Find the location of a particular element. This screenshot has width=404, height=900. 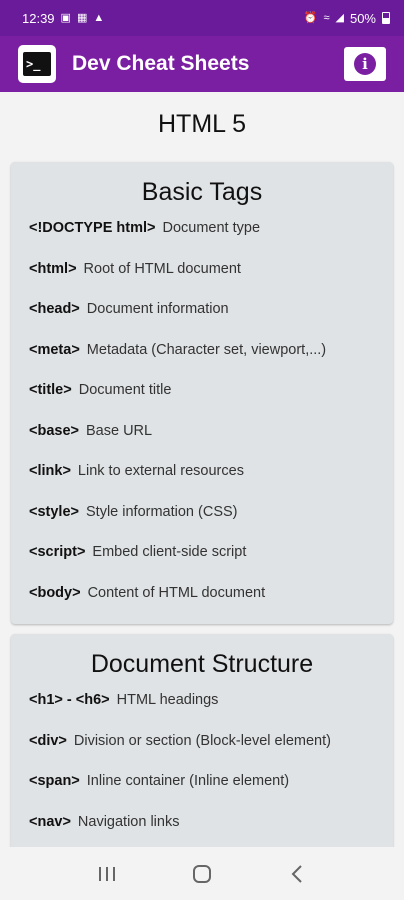

info-button: i is located at coordinates (365, 64).